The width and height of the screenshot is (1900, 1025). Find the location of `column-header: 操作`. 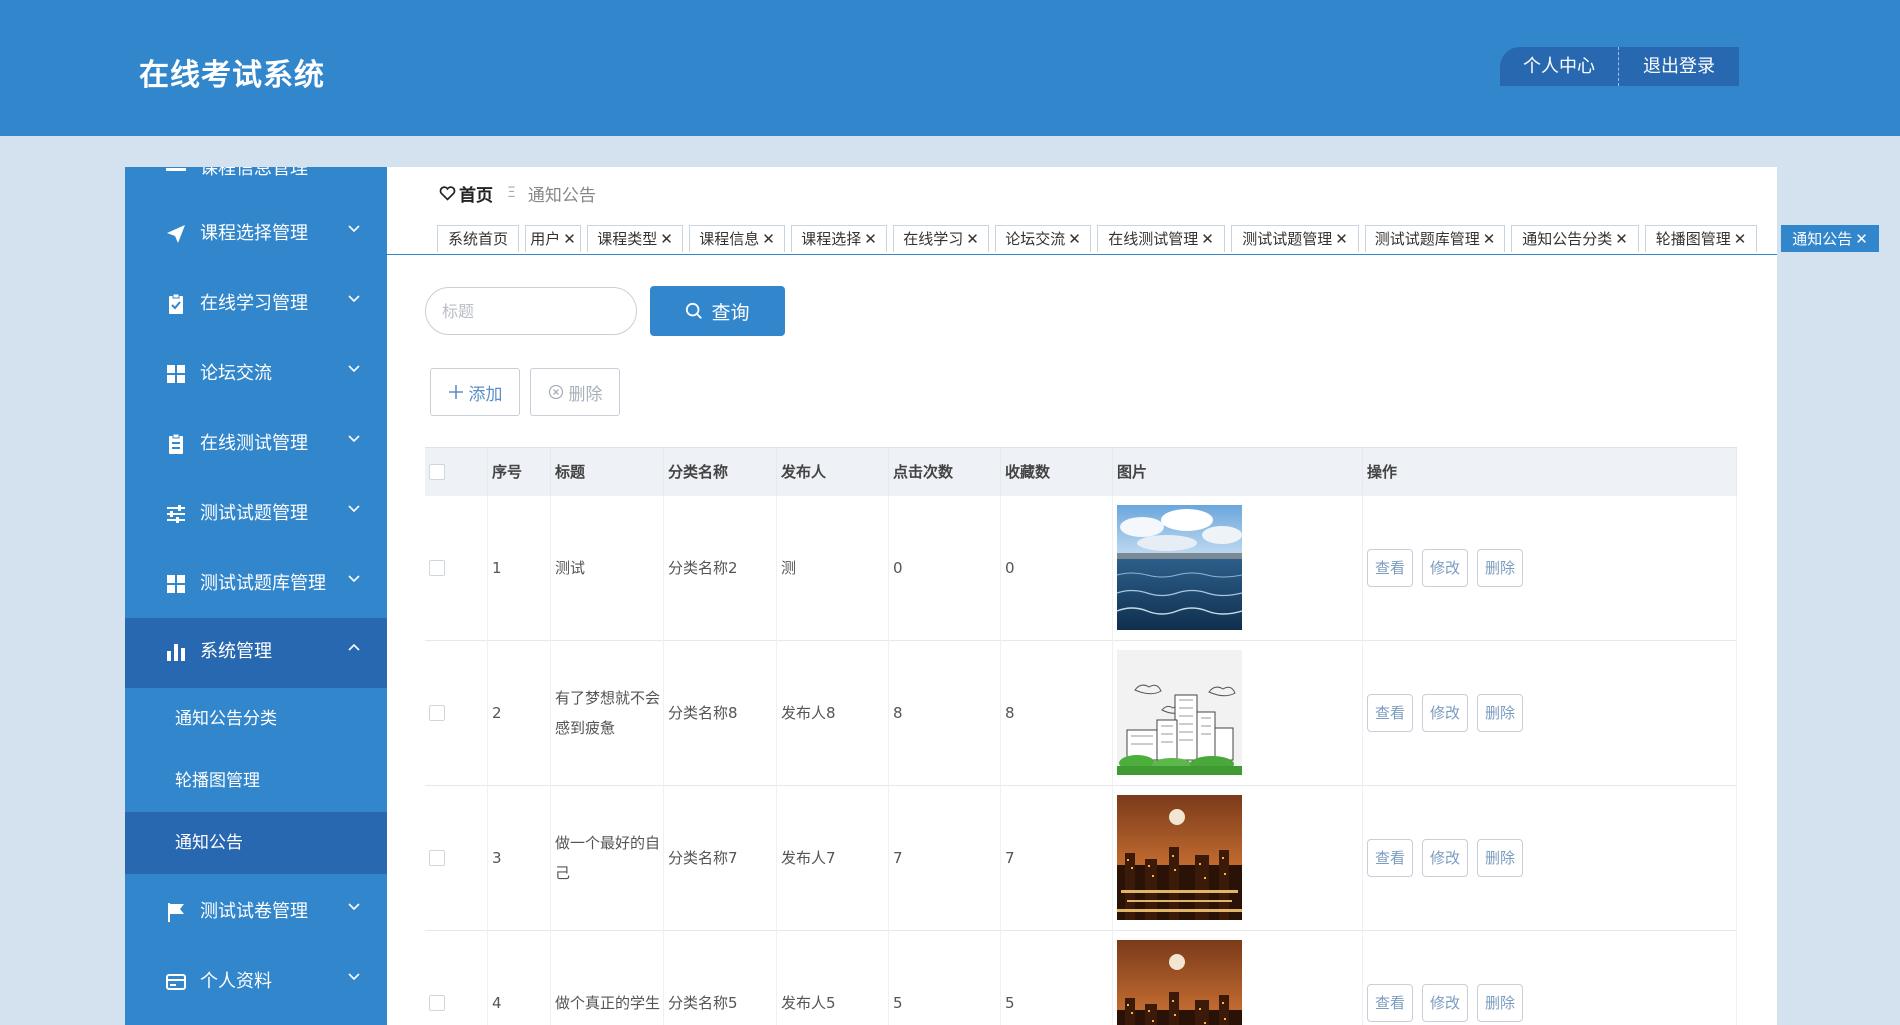

column-header: 操作 is located at coordinates (1550, 472).